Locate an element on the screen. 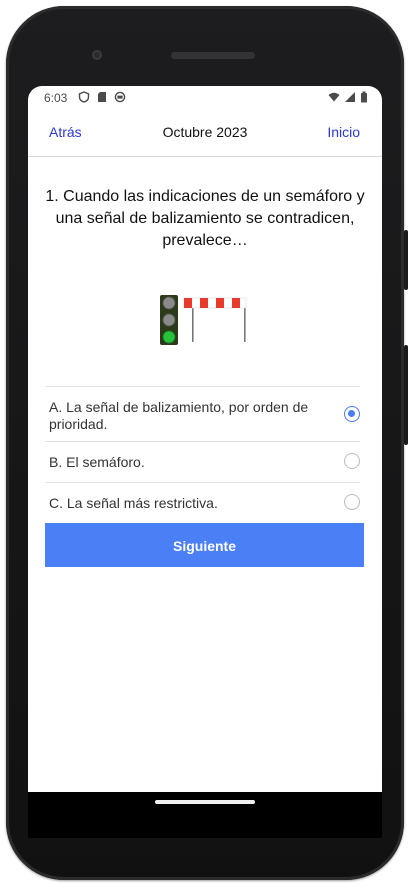 The width and height of the screenshot is (412, 888). question-illustration is located at coordinates (203, 320).